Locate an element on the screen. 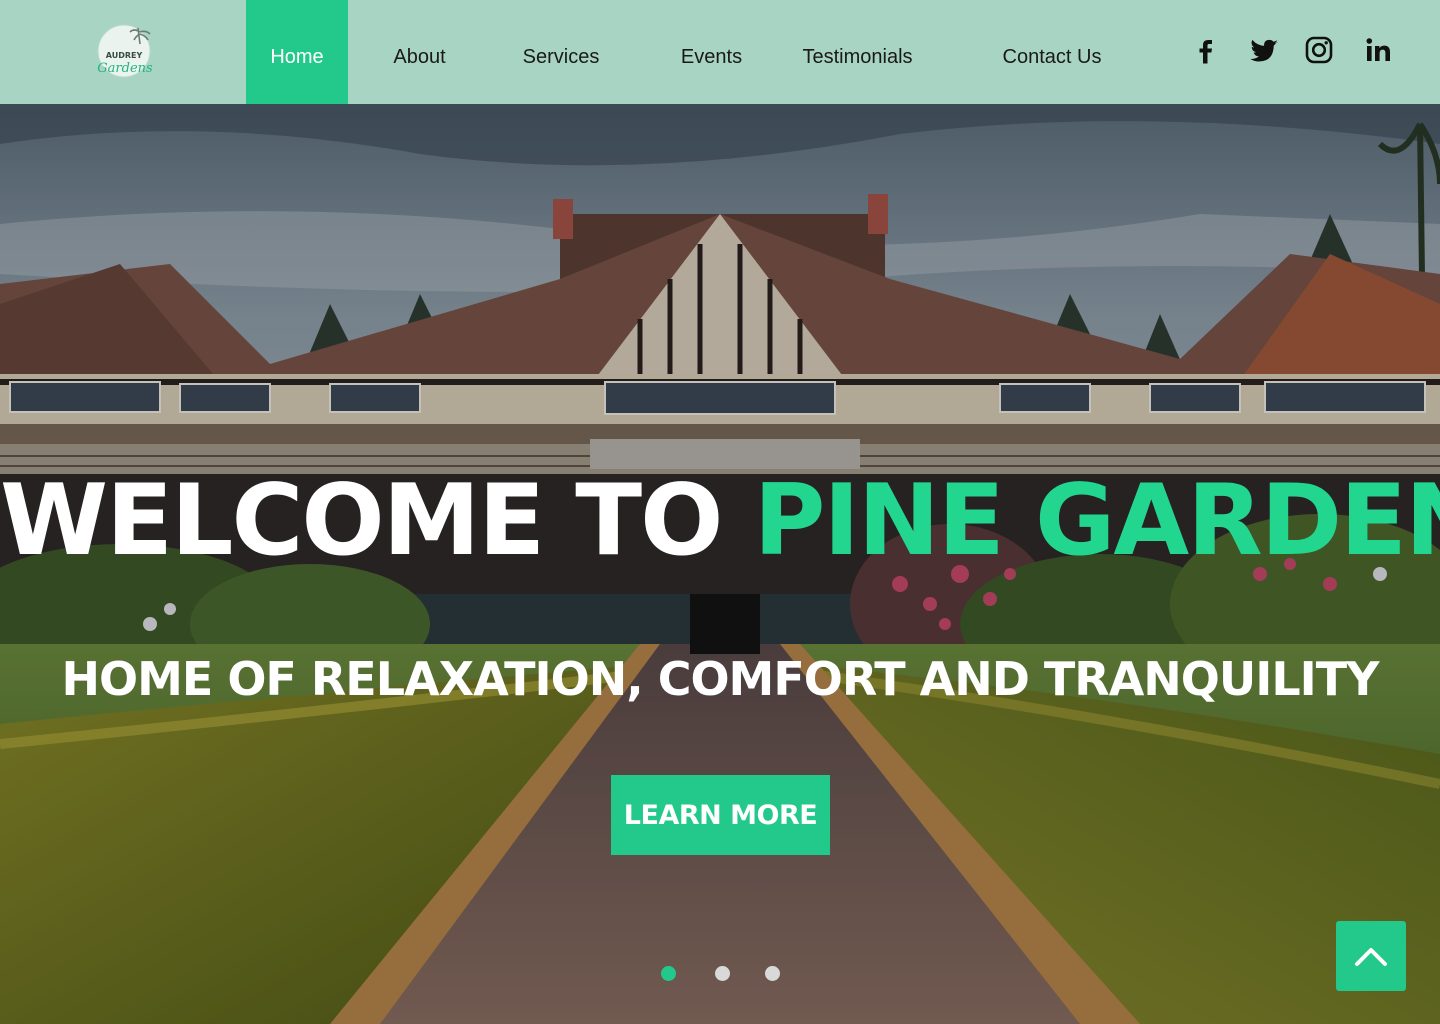  headline-white: WELCOME TO is located at coordinates (361, 521).